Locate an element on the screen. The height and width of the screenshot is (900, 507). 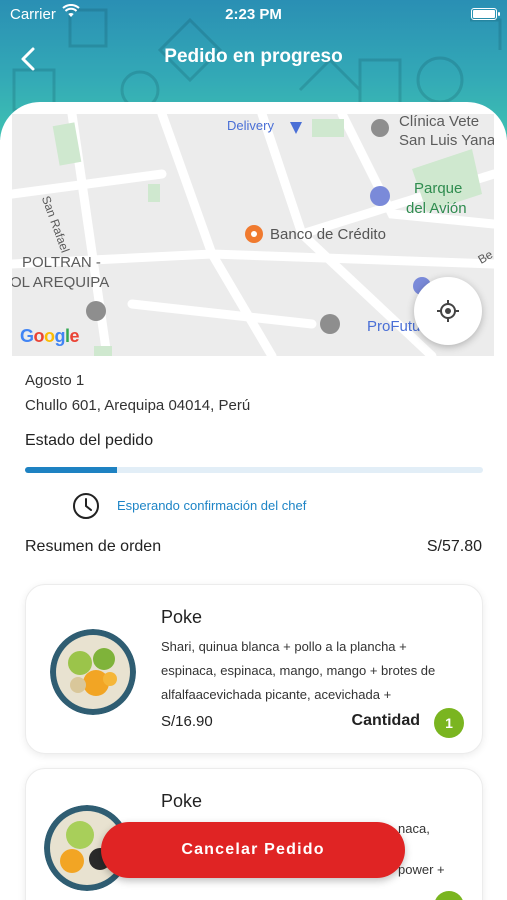
map-label-banco: Banco de Crédito is located at coordinates (328, 234).